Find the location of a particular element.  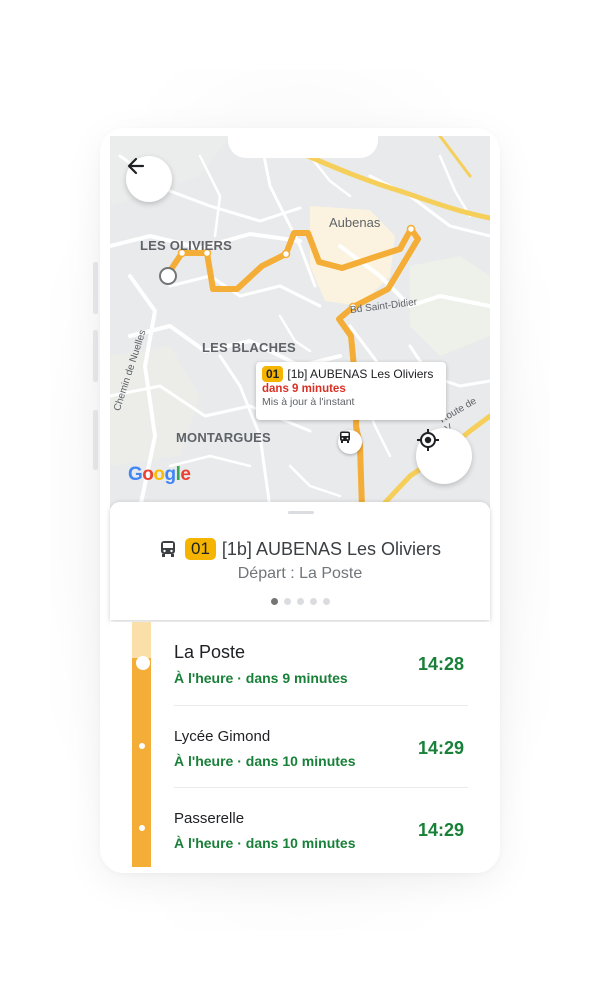

phone-notch is located at coordinates (303, 147).